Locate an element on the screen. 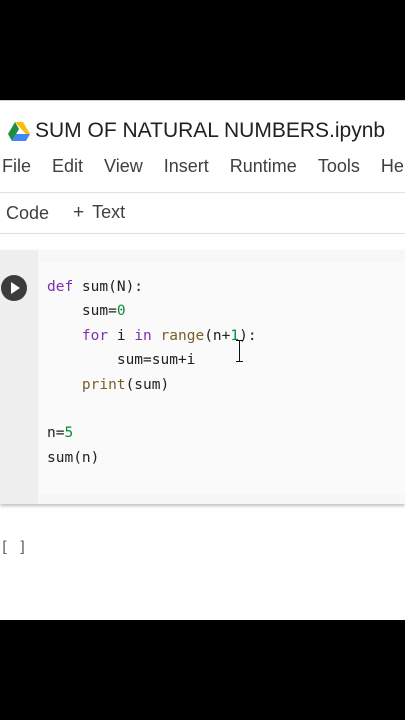  menu-tools: Tools is located at coordinates (339, 166).